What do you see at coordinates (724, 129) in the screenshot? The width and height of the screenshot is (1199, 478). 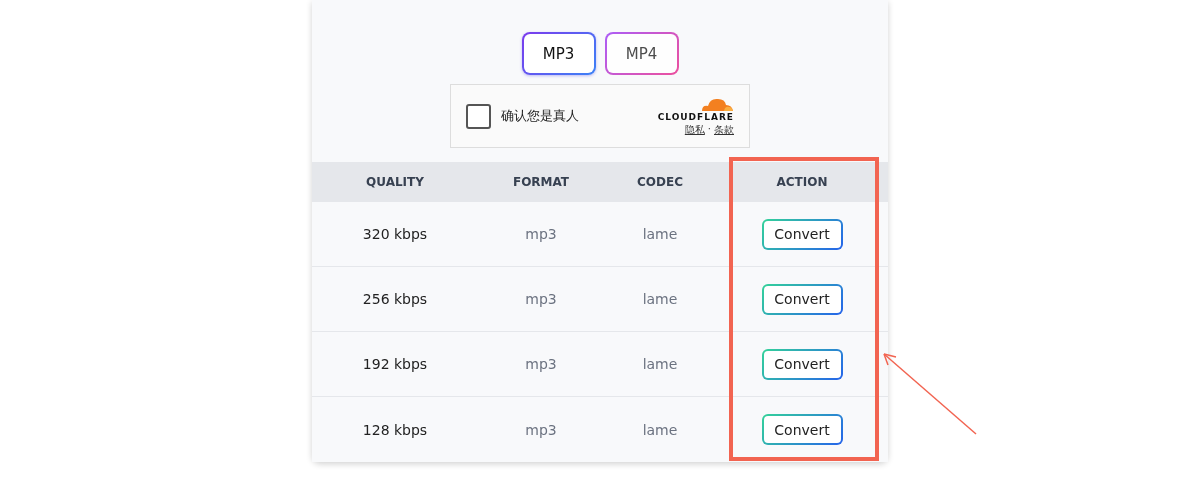 I see `terms-link: 条款` at bounding box center [724, 129].